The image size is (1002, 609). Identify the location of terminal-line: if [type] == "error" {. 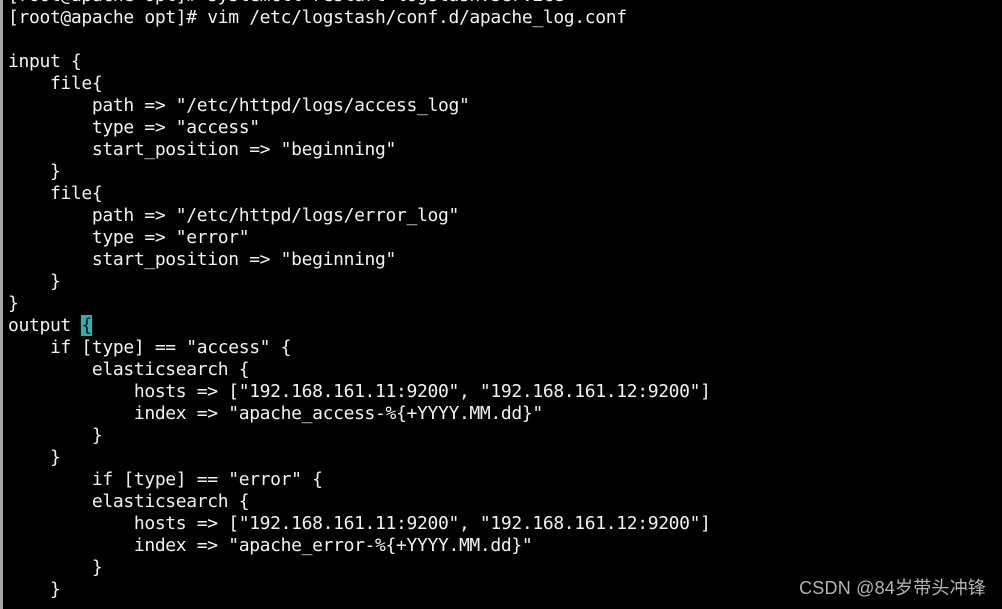
(165, 479).